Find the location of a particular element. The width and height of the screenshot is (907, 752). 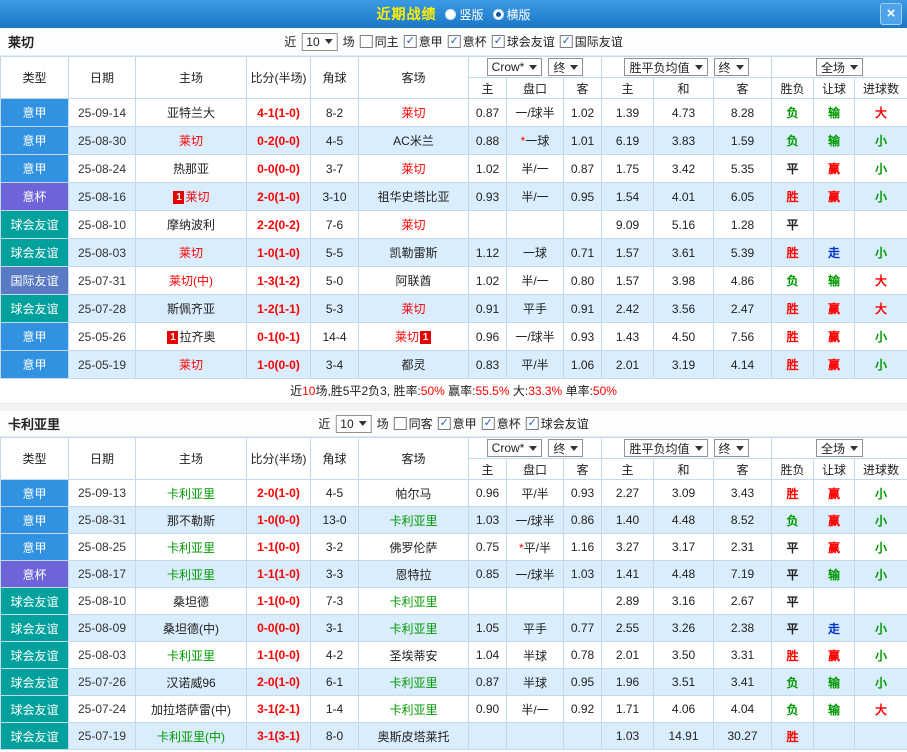

match-date: 25-08-16 is located at coordinates (102, 196).